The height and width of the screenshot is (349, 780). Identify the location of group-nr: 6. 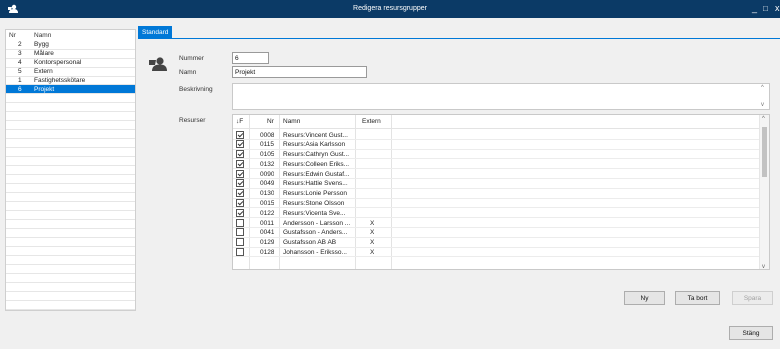
(20, 89).